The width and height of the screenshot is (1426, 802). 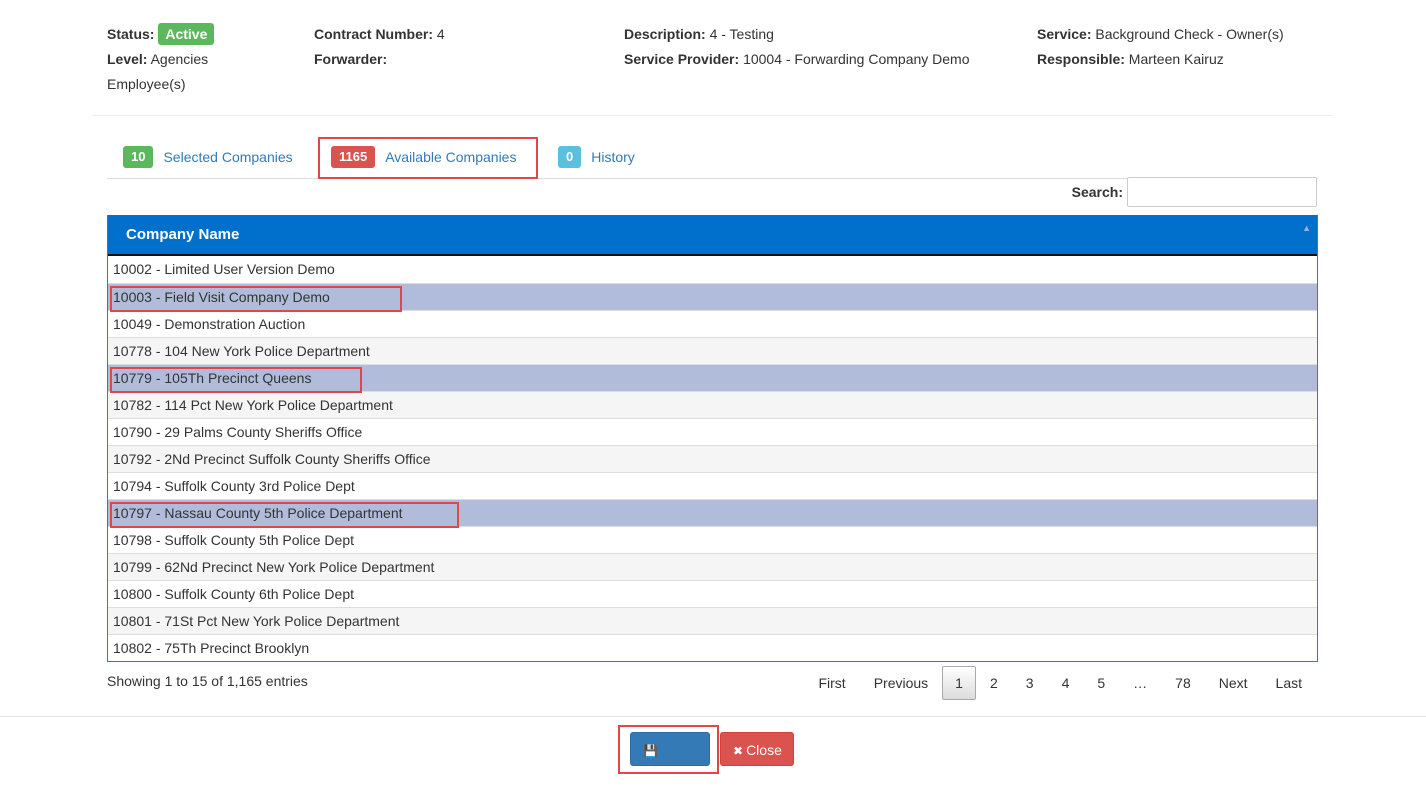 I want to click on search-label: Search:, so click(x=1097, y=192).